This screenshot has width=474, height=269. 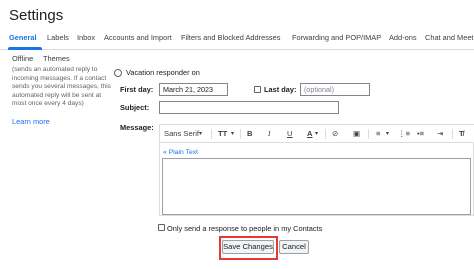 I want to click on remove-formatting-icon: T̸, so click(x=461, y=133).